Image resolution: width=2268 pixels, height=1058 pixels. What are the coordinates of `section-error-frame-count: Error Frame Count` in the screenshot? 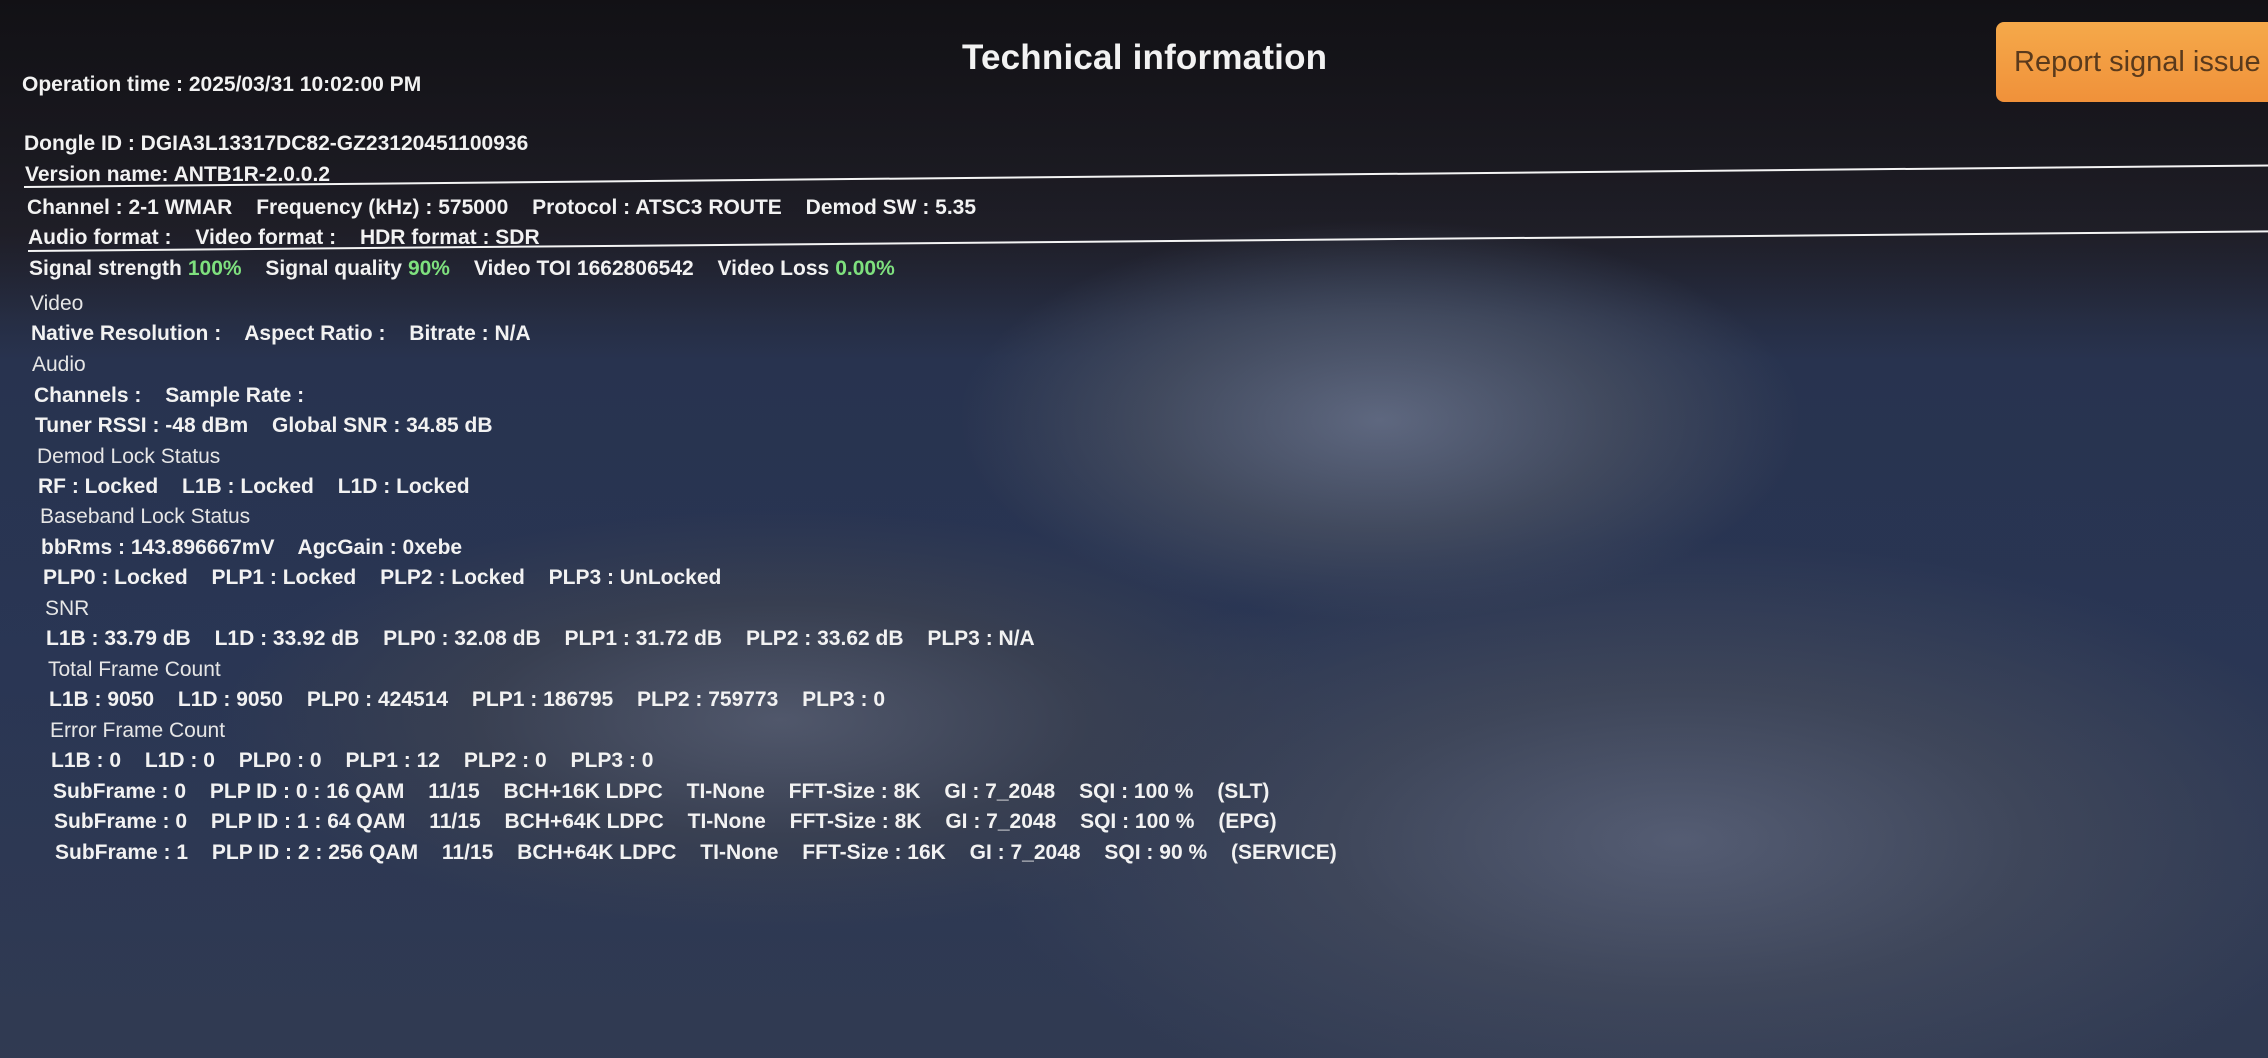 It's located at (138, 730).